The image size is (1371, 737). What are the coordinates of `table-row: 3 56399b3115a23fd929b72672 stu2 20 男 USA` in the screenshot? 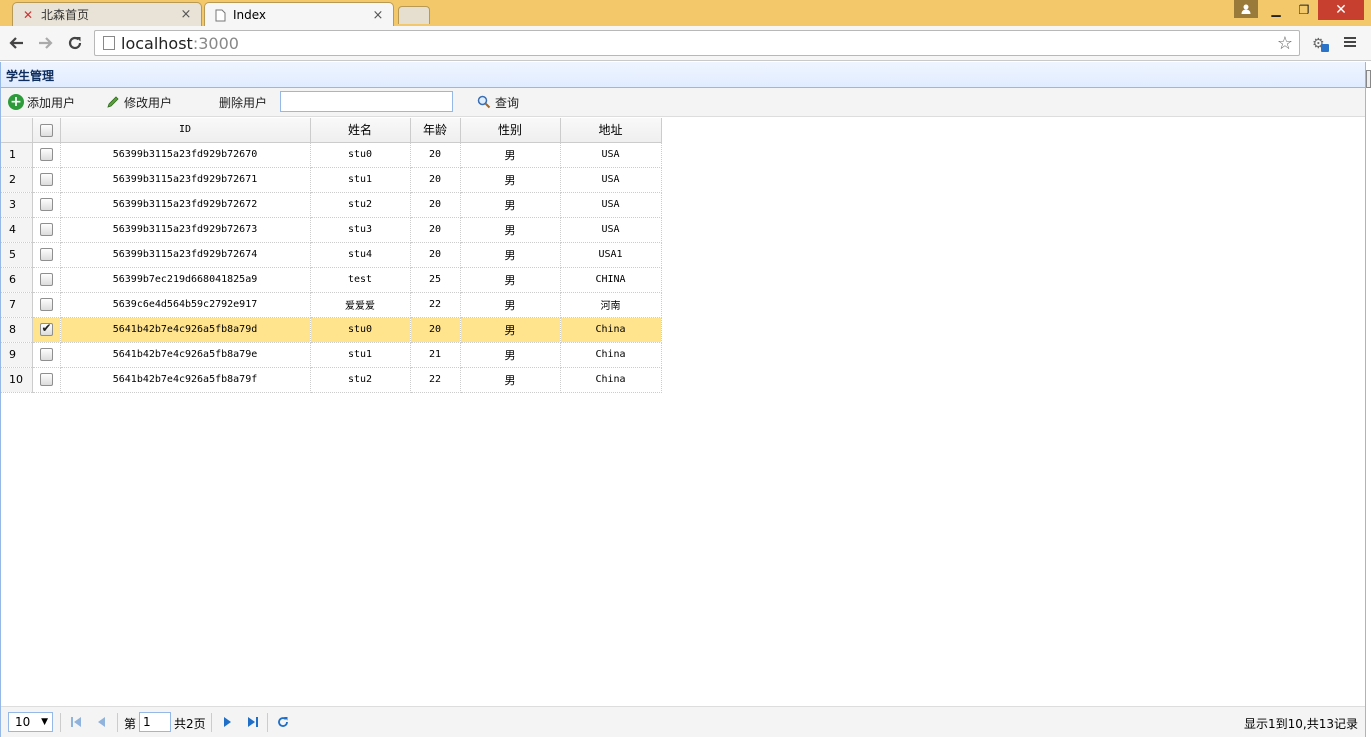 It's located at (331, 205).